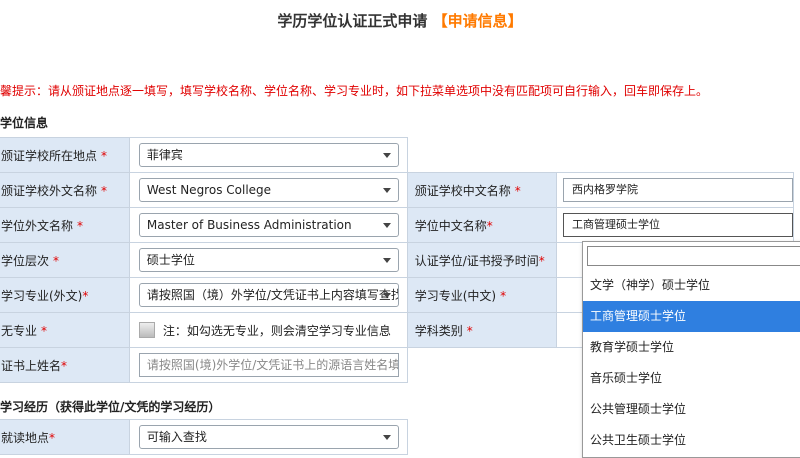 The height and width of the screenshot is (458, 800). Describe the element at coordinates (65, 225) in the screenshot. I see `degree-foreign-name-label: 学位外文名称 *` at that location.